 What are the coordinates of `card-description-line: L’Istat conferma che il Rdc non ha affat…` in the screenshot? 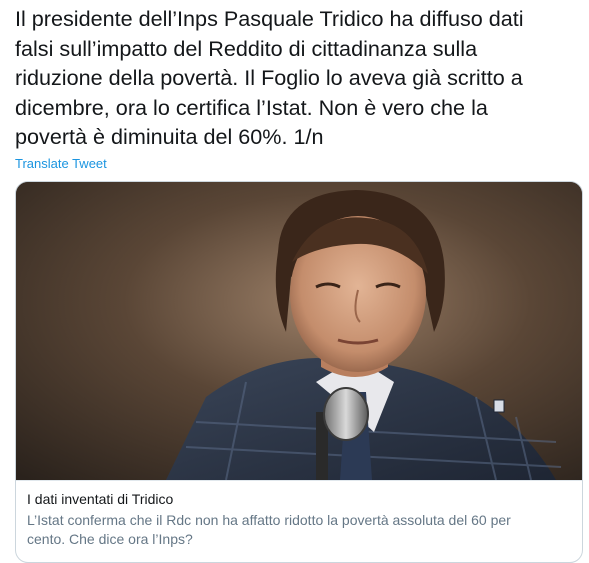 It's located at (269, 520).